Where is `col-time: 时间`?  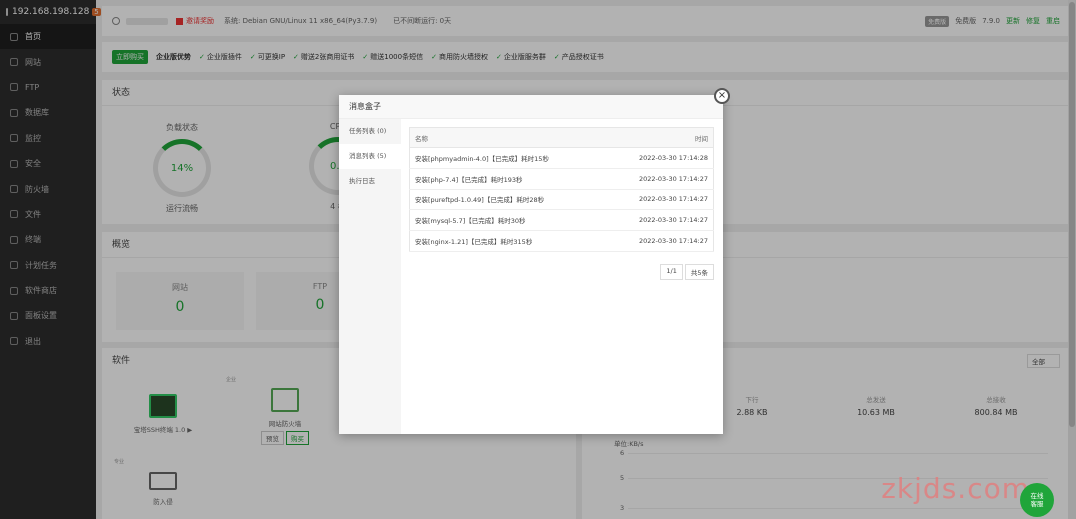
col-time: 时间 is located at coordinates (659, 137).